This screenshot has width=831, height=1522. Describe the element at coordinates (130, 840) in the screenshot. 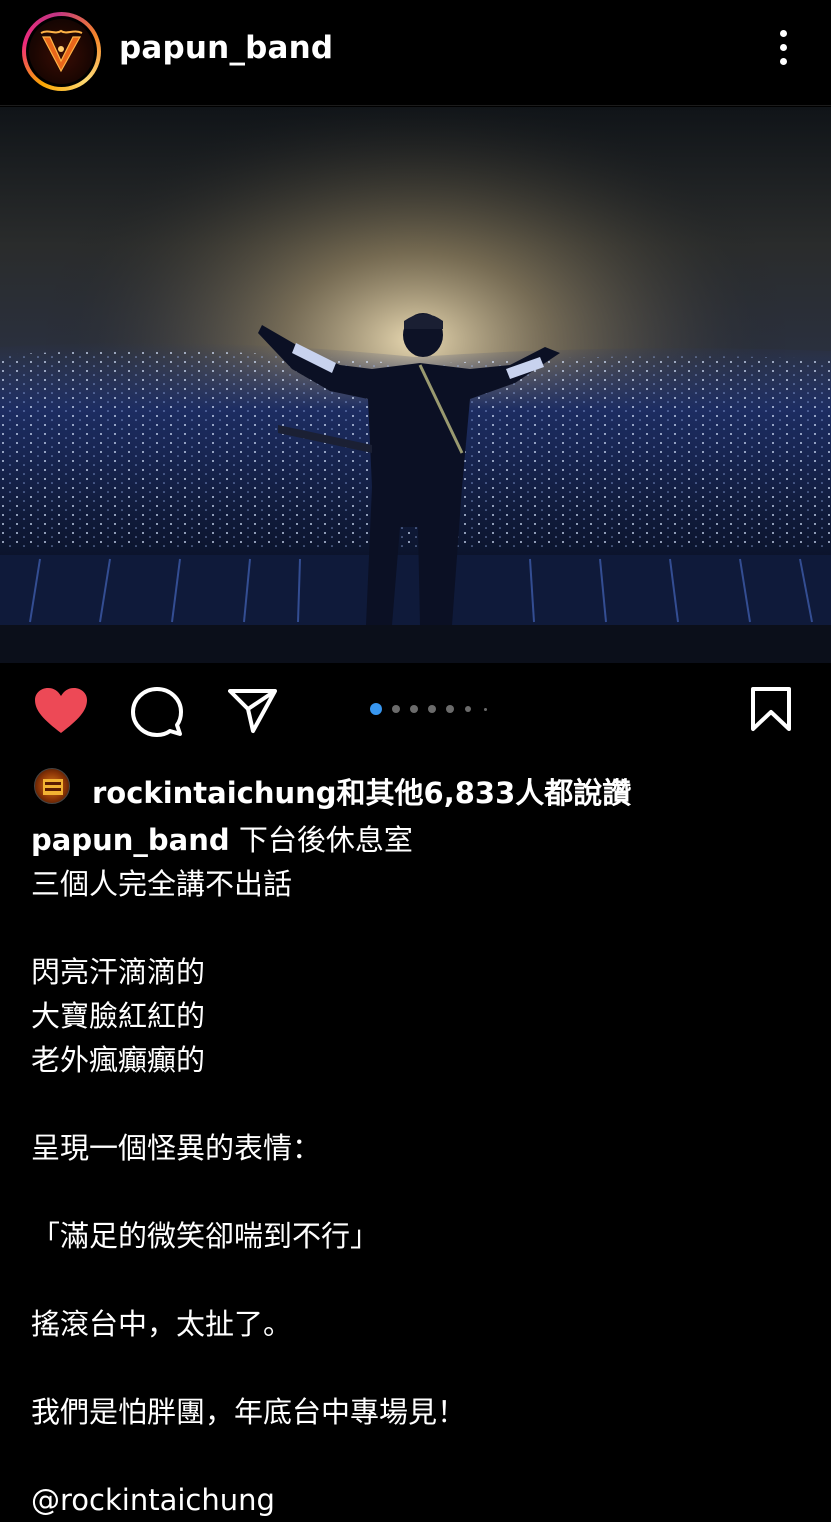

I see `caption-username: papun_band` at that location.